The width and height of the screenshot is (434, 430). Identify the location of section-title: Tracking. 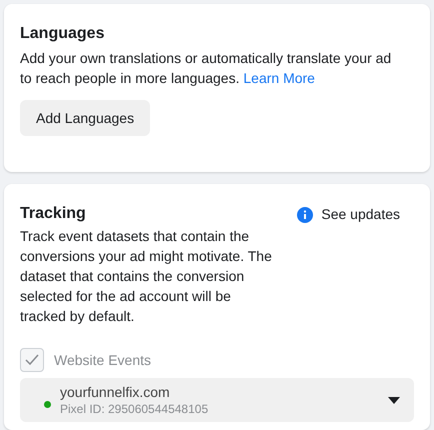
(53, 214).